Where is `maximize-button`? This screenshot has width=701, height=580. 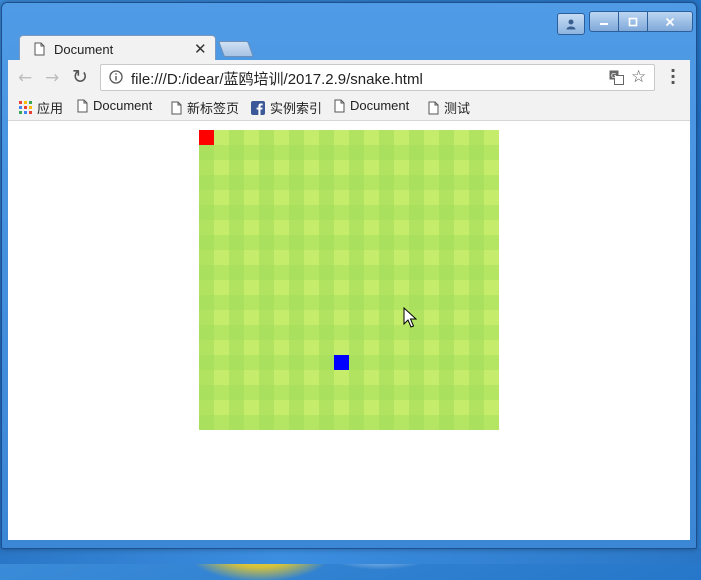
maximize-button is located at coordinates (633, 21).